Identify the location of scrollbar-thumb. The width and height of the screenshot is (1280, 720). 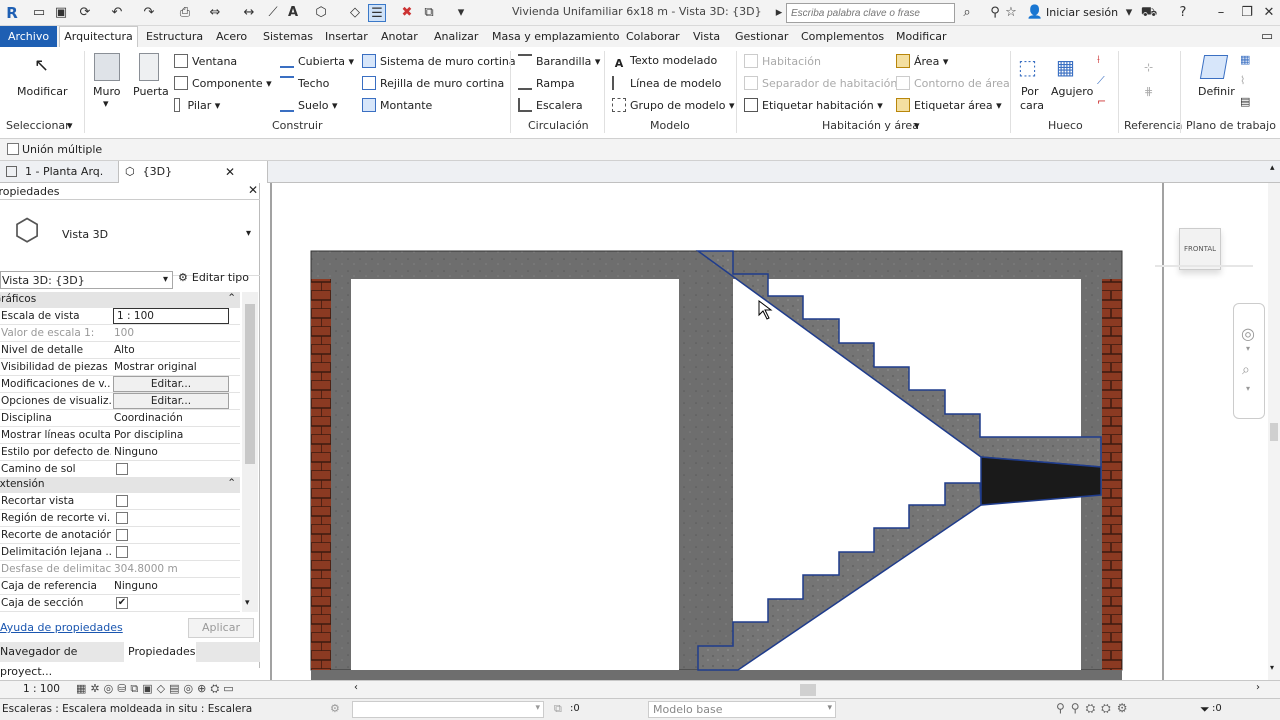
(250, 384).